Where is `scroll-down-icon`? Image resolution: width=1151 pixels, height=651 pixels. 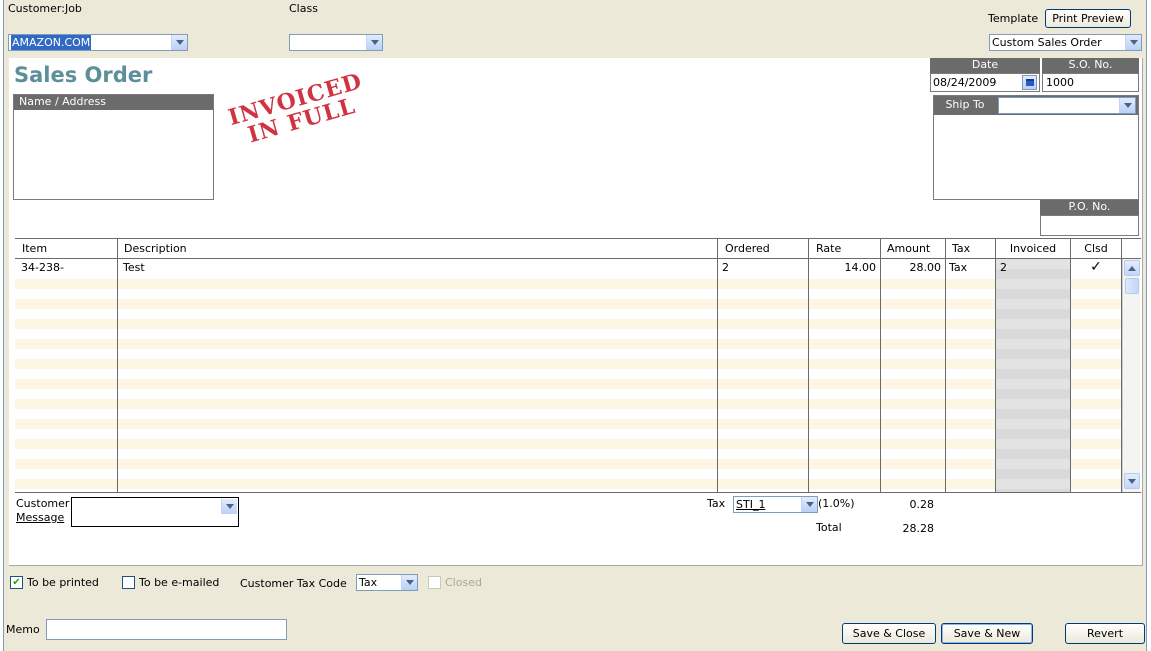 scroll-down-icon is located at coordinates (1132, 481).